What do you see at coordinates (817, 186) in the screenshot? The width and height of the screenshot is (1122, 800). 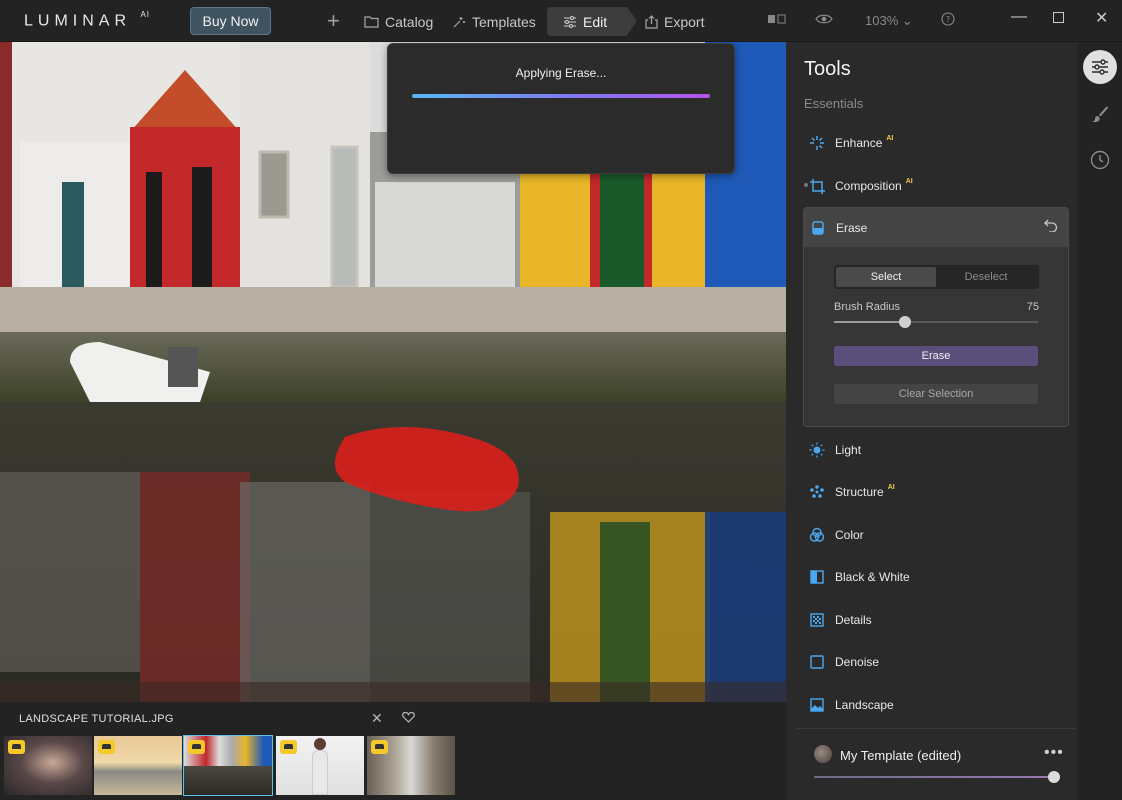 I see `crop-icon` at bounding box center [817, 186].